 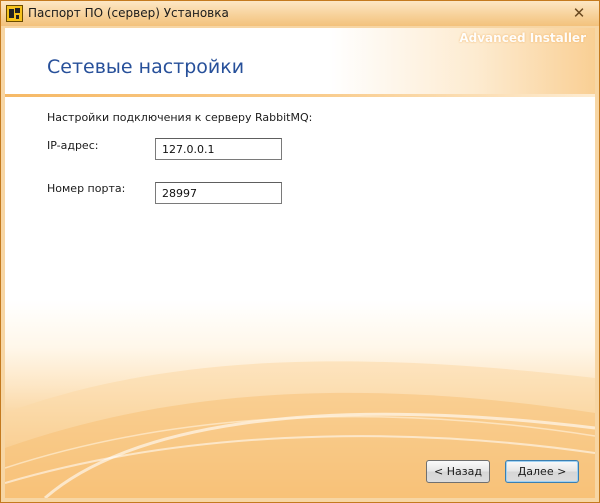 I want to click on ip-address-field, so click(x=218, y=149).